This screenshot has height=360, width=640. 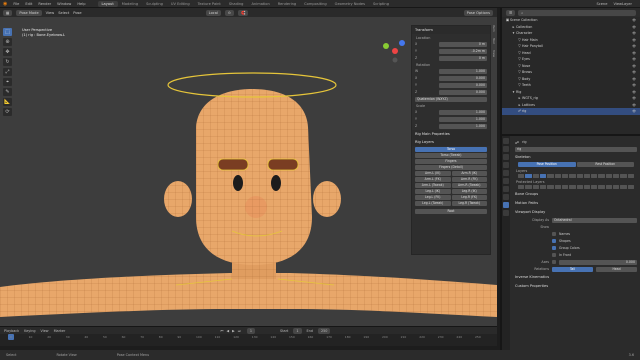 What do you see at coordinates (64, 4) in the screenshot?
I see `menu-window: Window` at bounding box center [64, 4].